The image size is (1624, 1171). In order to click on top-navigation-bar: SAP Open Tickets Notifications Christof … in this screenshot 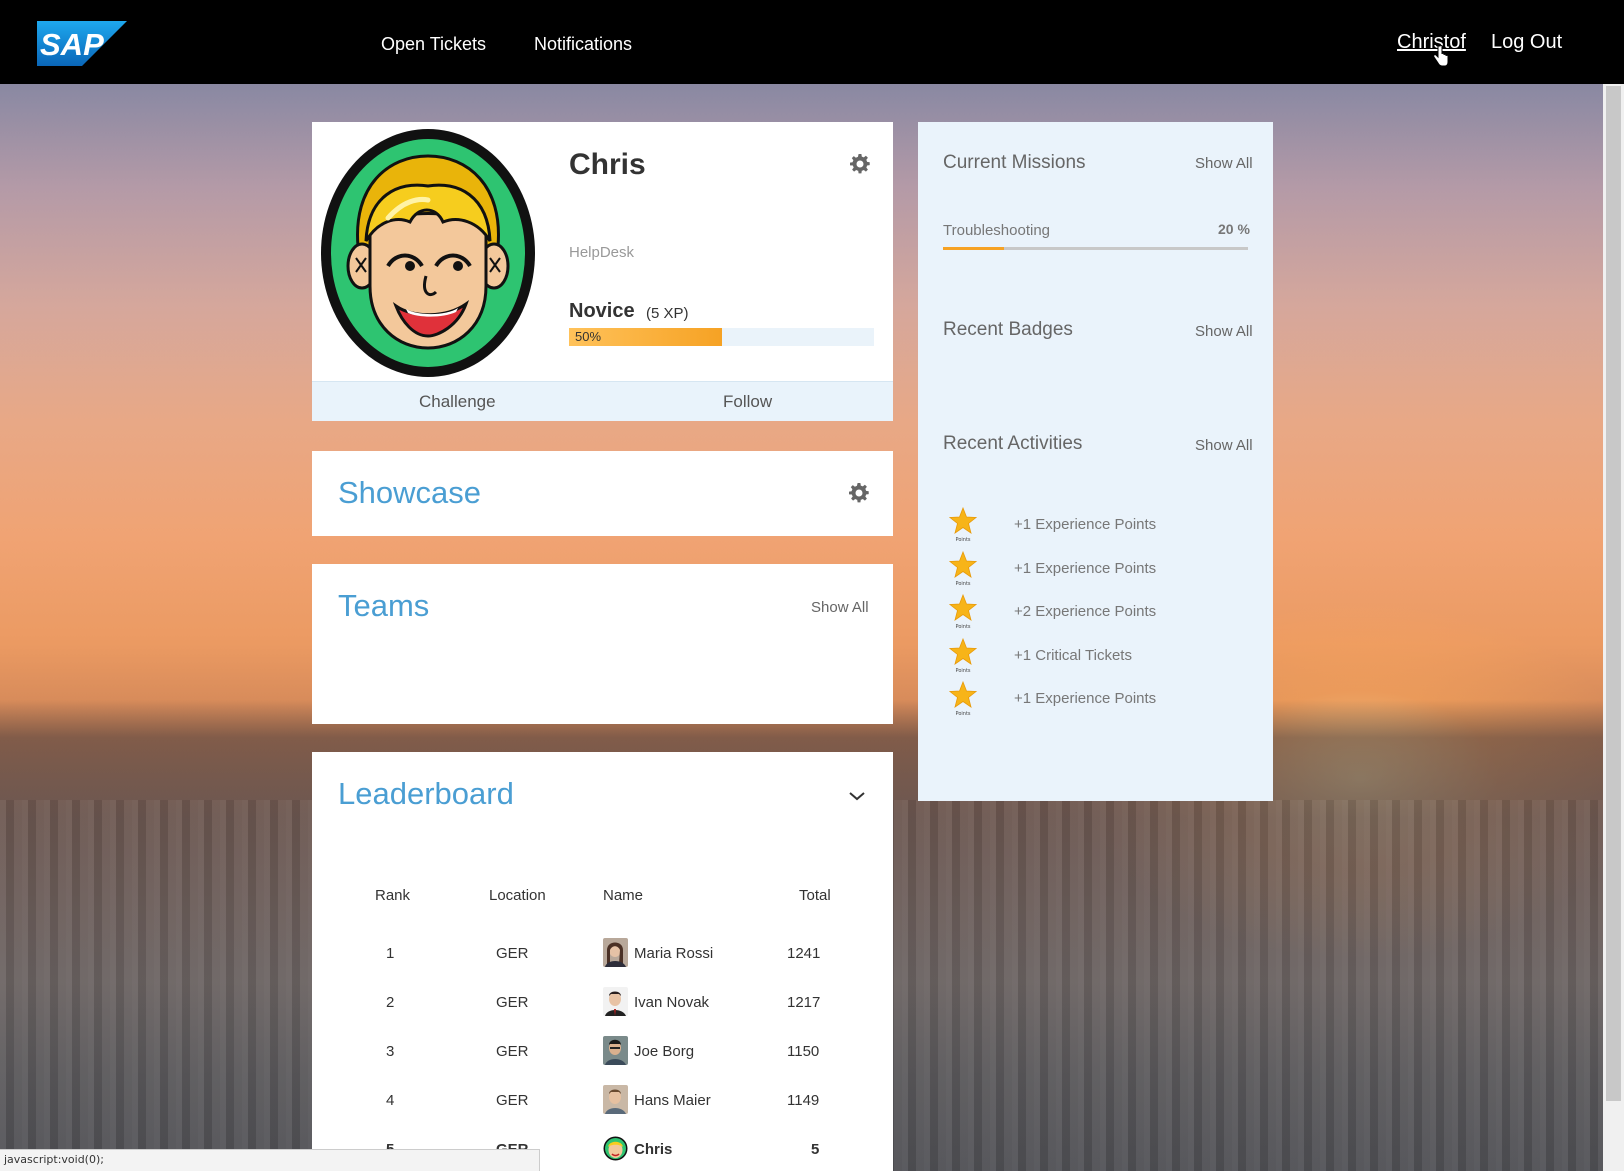, I will do `click(812, 42)`.